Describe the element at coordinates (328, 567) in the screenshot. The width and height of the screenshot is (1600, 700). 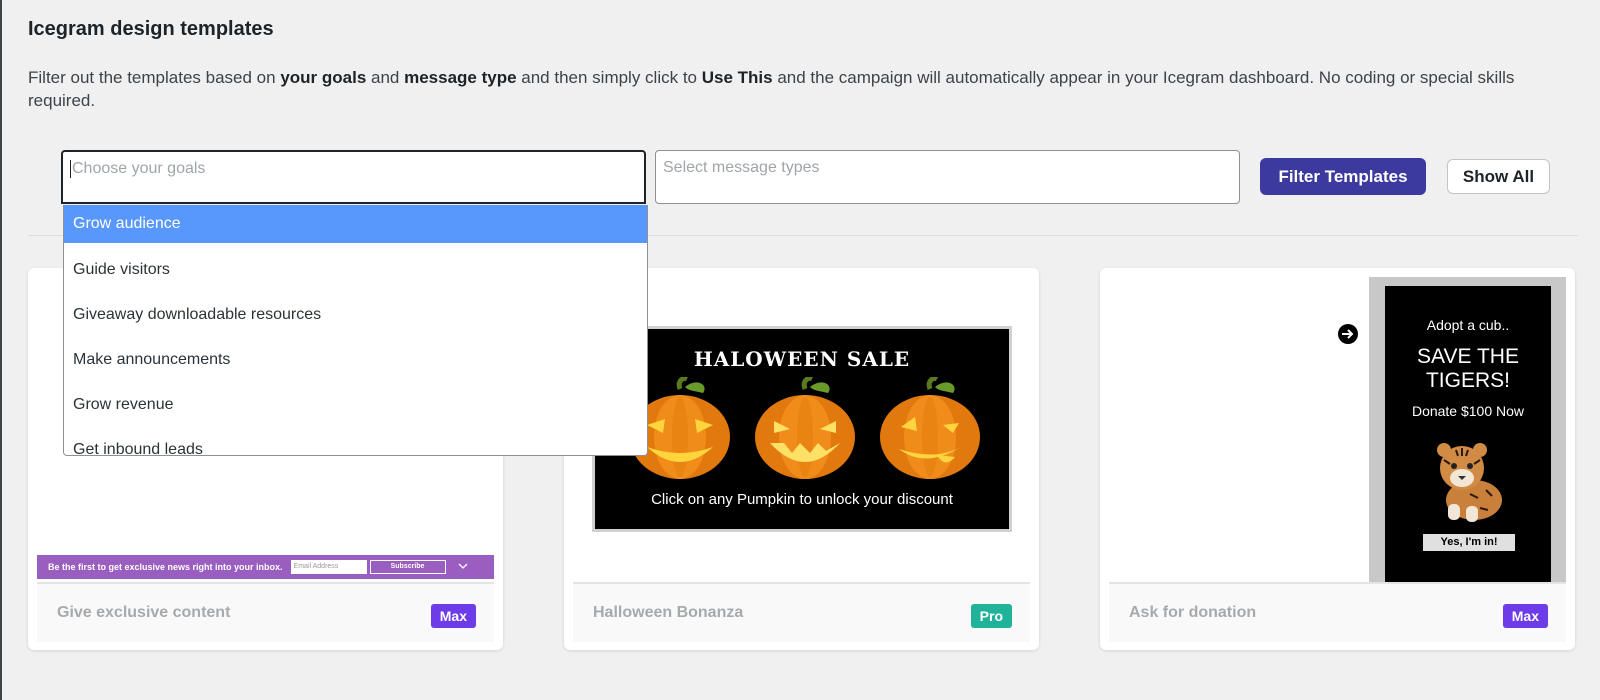
I see `optin-email-field: Email Address` at that location.